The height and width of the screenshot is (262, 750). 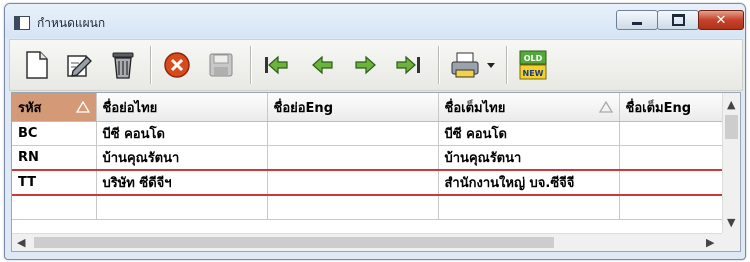 I want to click on column-header-full-name-thai: ชื่อเต็มไทย, so click(x=529, y=107).